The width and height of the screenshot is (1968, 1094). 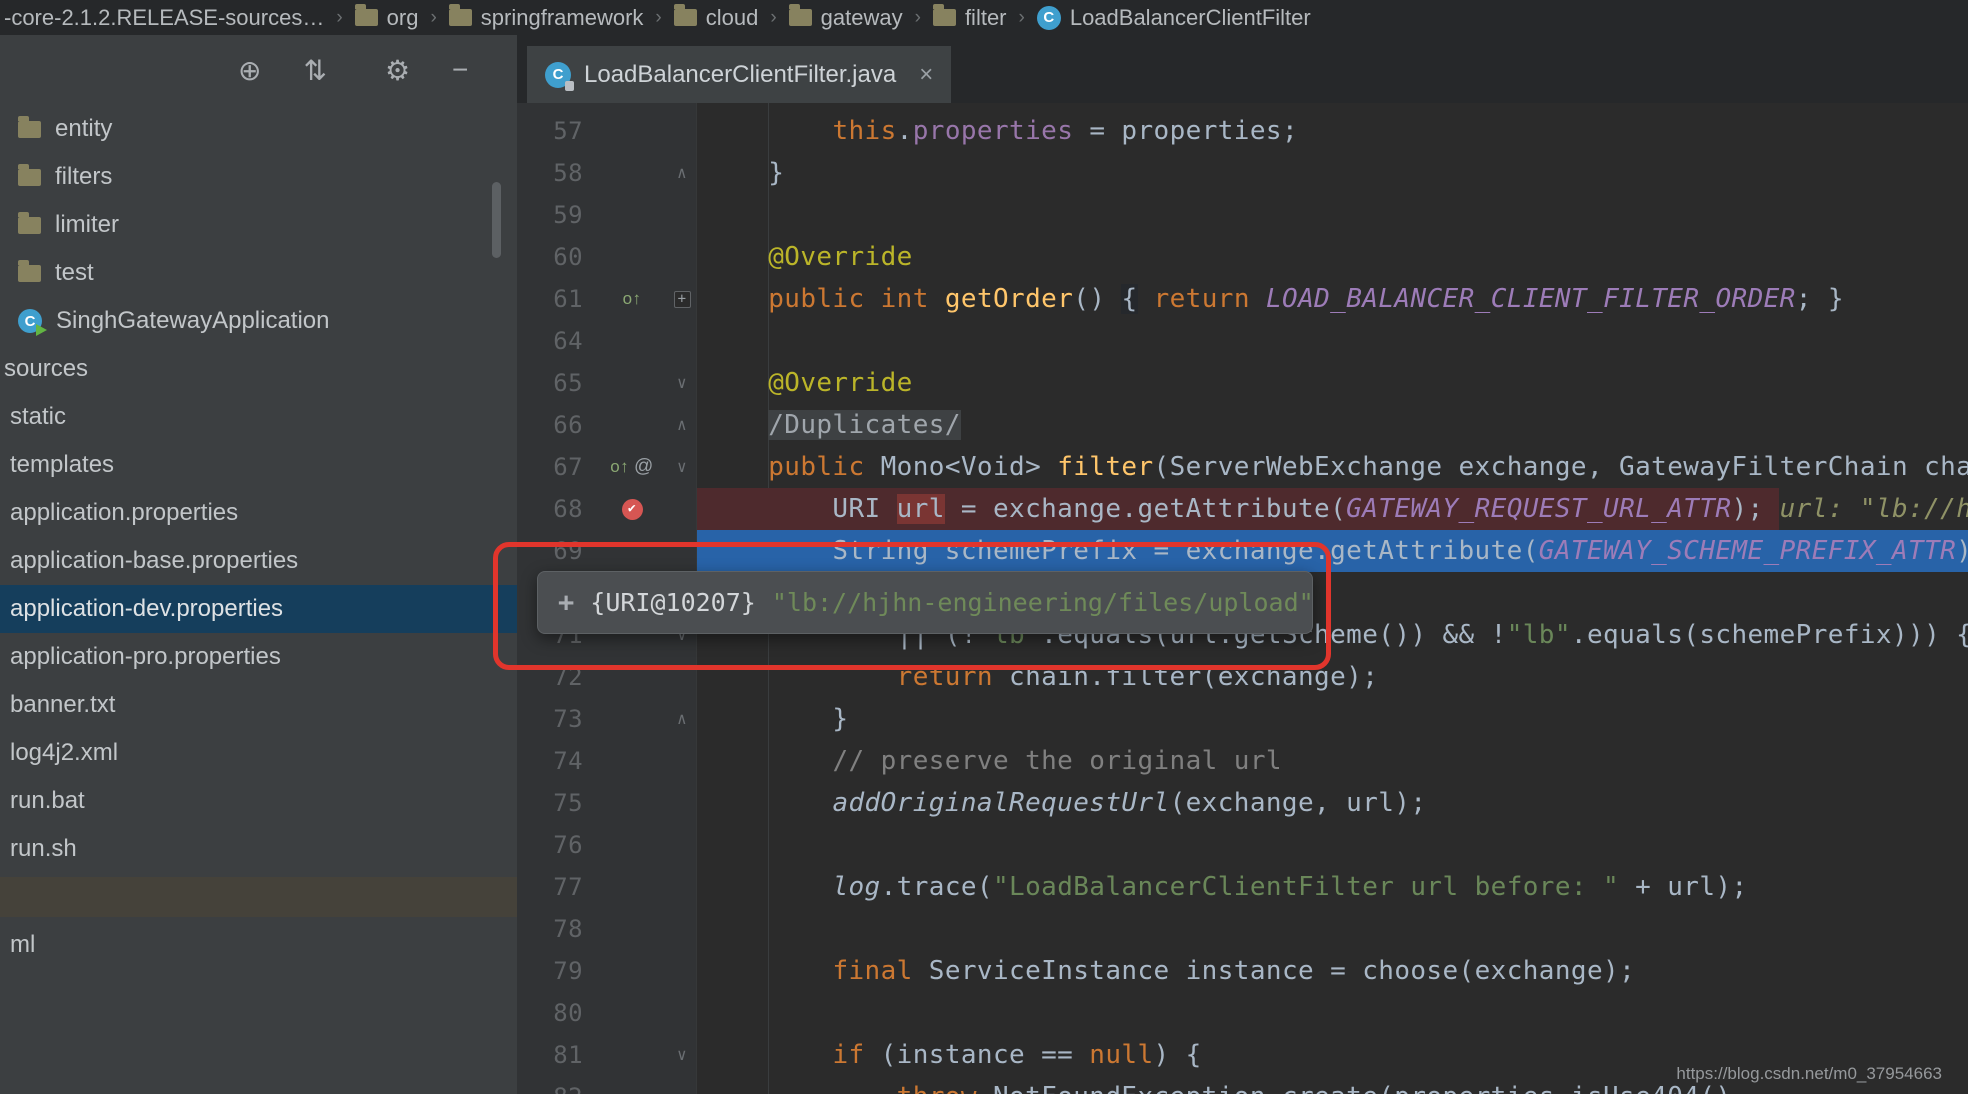 What do you see at coordinates (1962, 551) in the screenshot?
I see `code-token: );` at bounding box center [1962, 551].